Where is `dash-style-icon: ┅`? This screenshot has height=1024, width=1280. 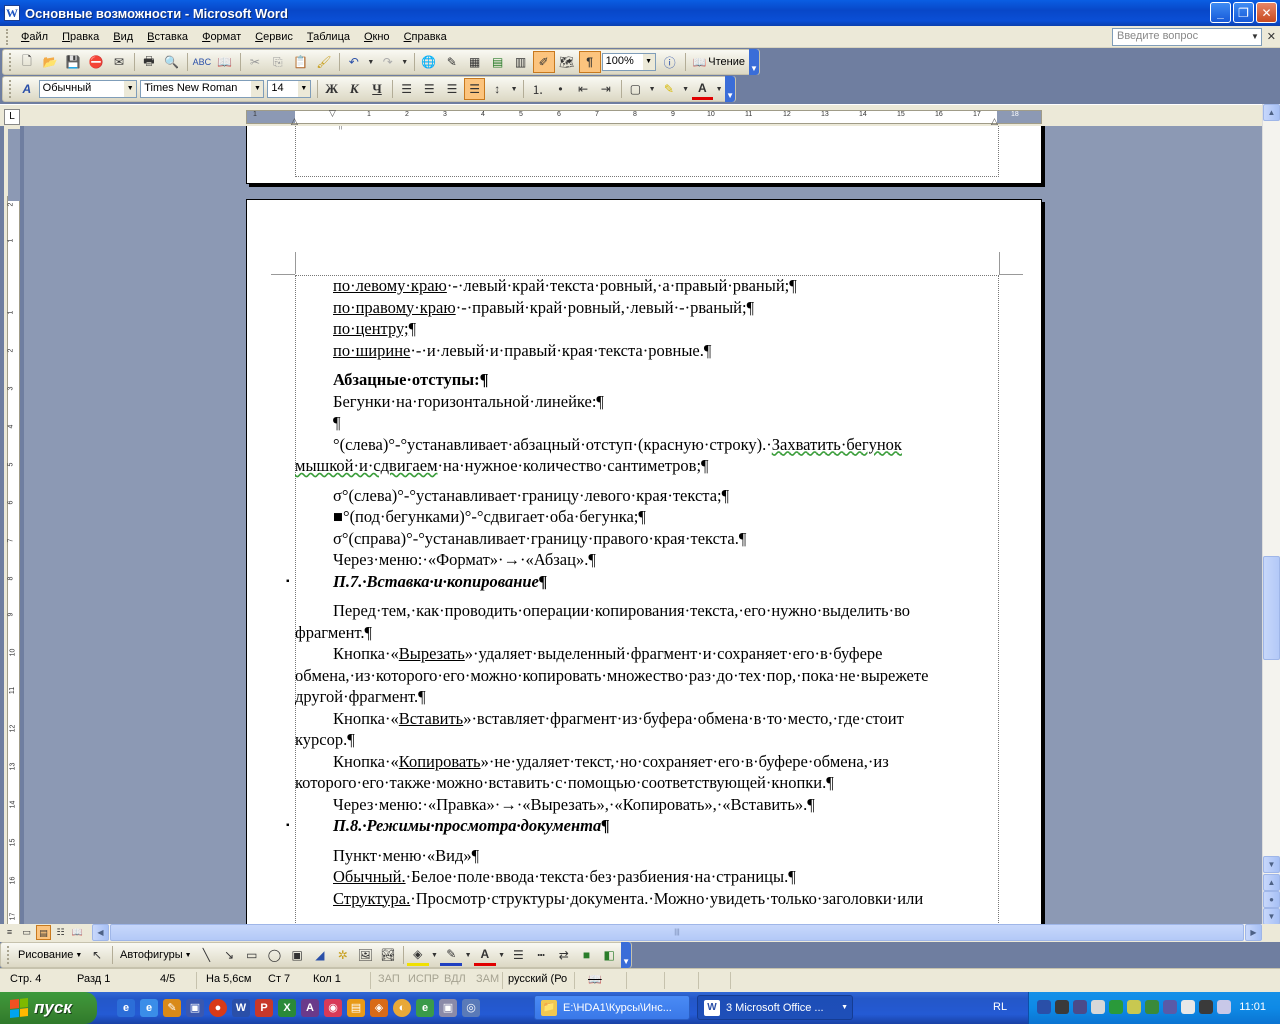
dash-style-icon: ┅ is located at coordinates (541, 955).